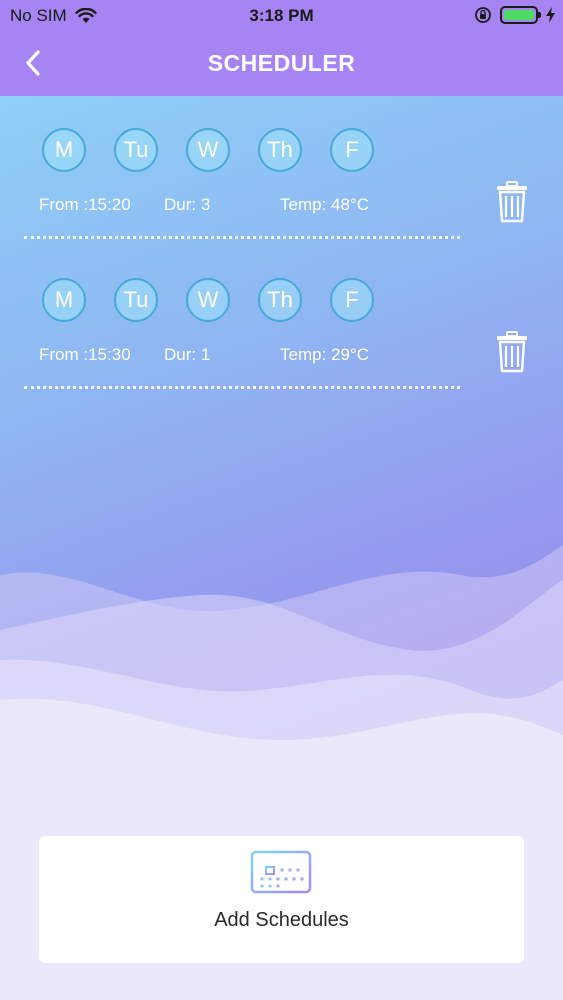 The image size is (563, 1000). I want to click on temperature: Temp: 29°C, so click(325, 354).